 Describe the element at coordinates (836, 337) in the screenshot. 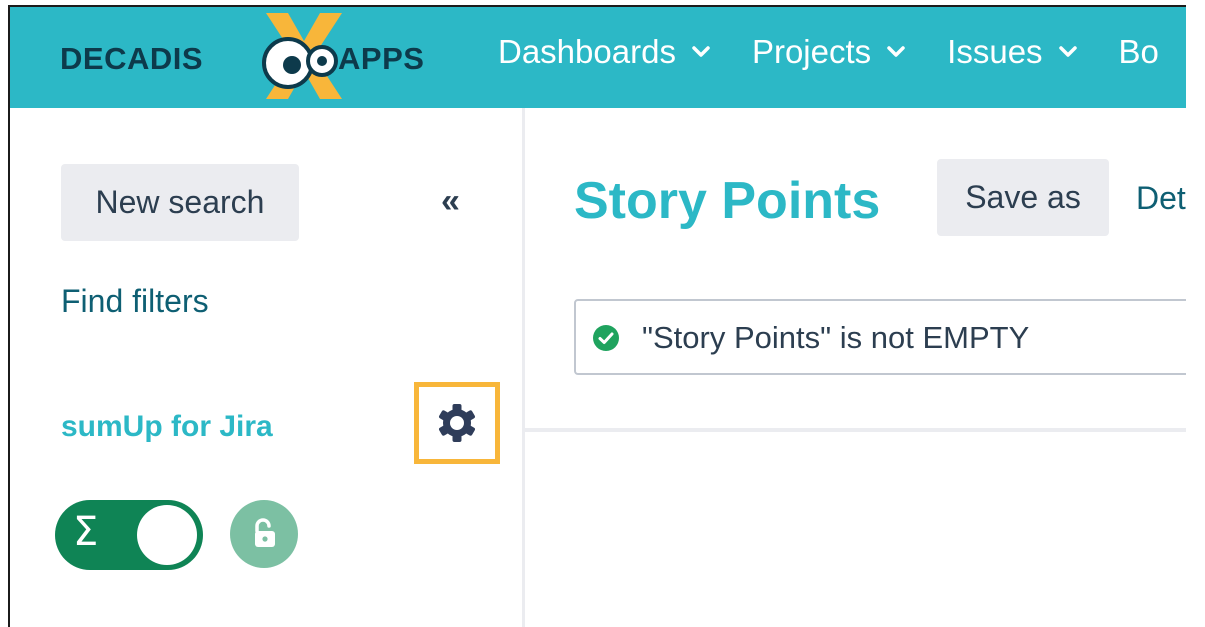

I see `jql-query-text: "Story Points" is not EMPTY` at that location.